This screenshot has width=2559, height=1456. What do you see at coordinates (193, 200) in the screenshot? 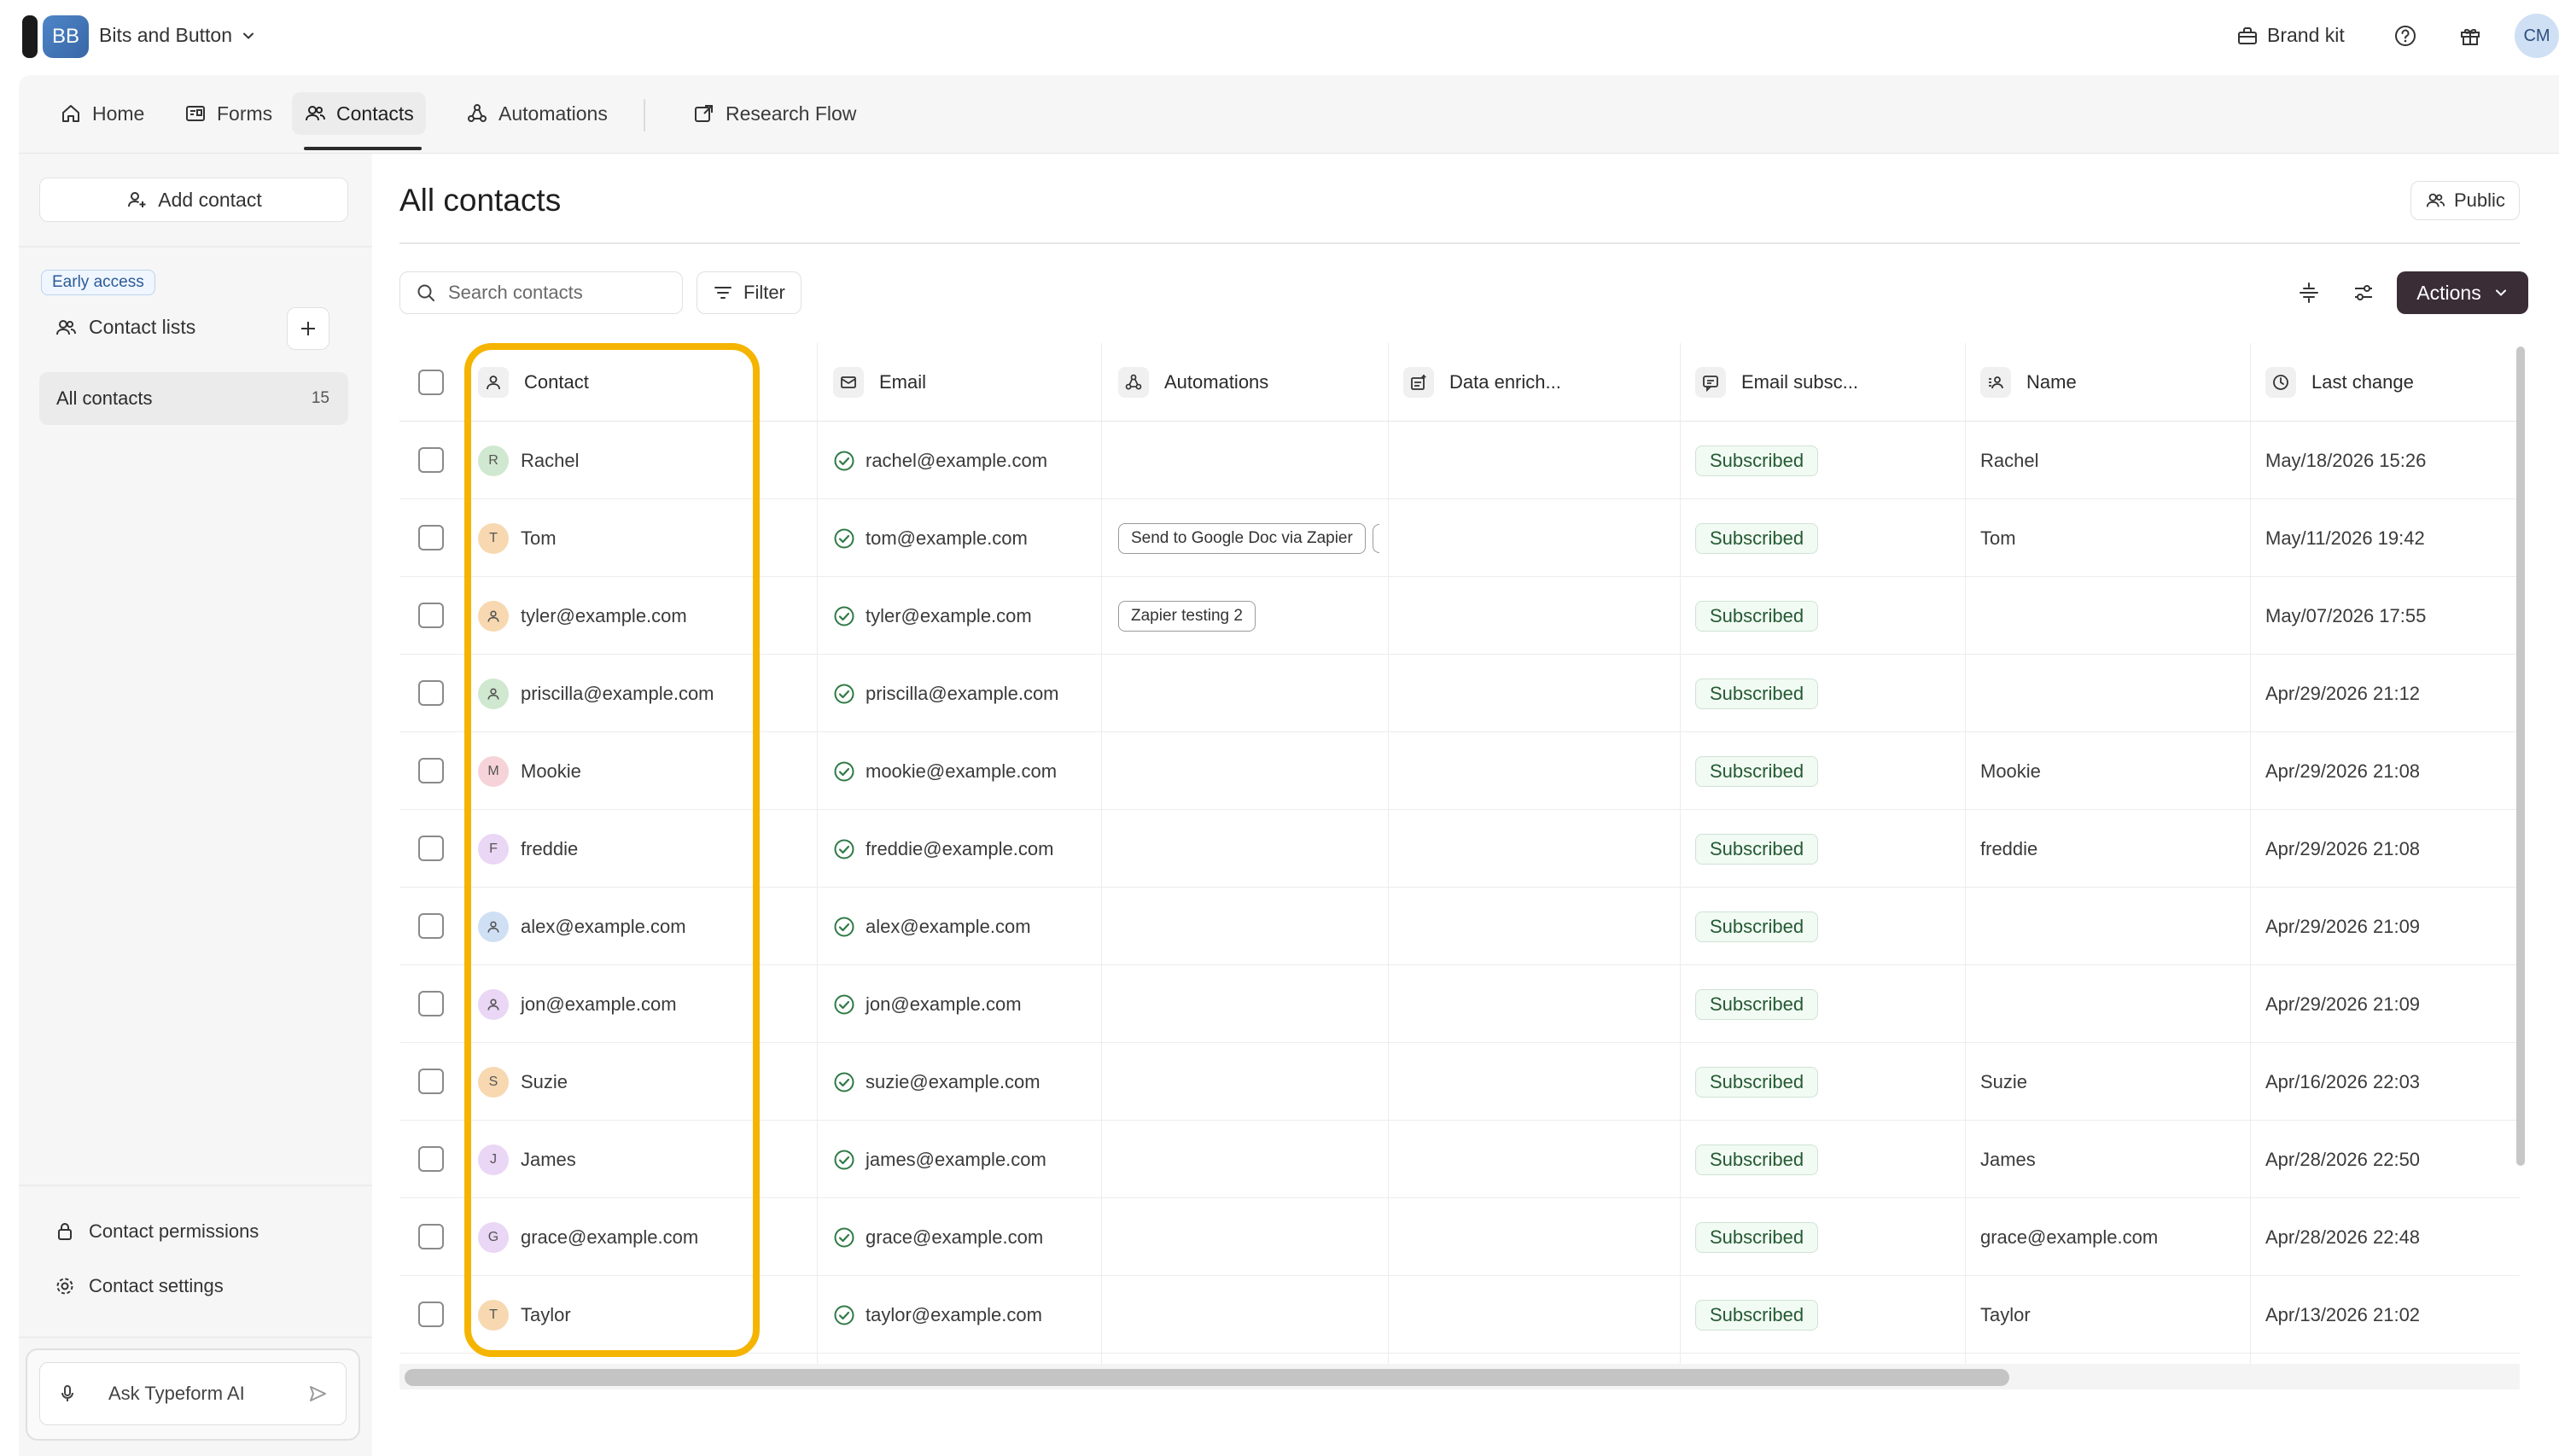
I see `add-contact-button: Add contact` at bounding box center [193, 200].